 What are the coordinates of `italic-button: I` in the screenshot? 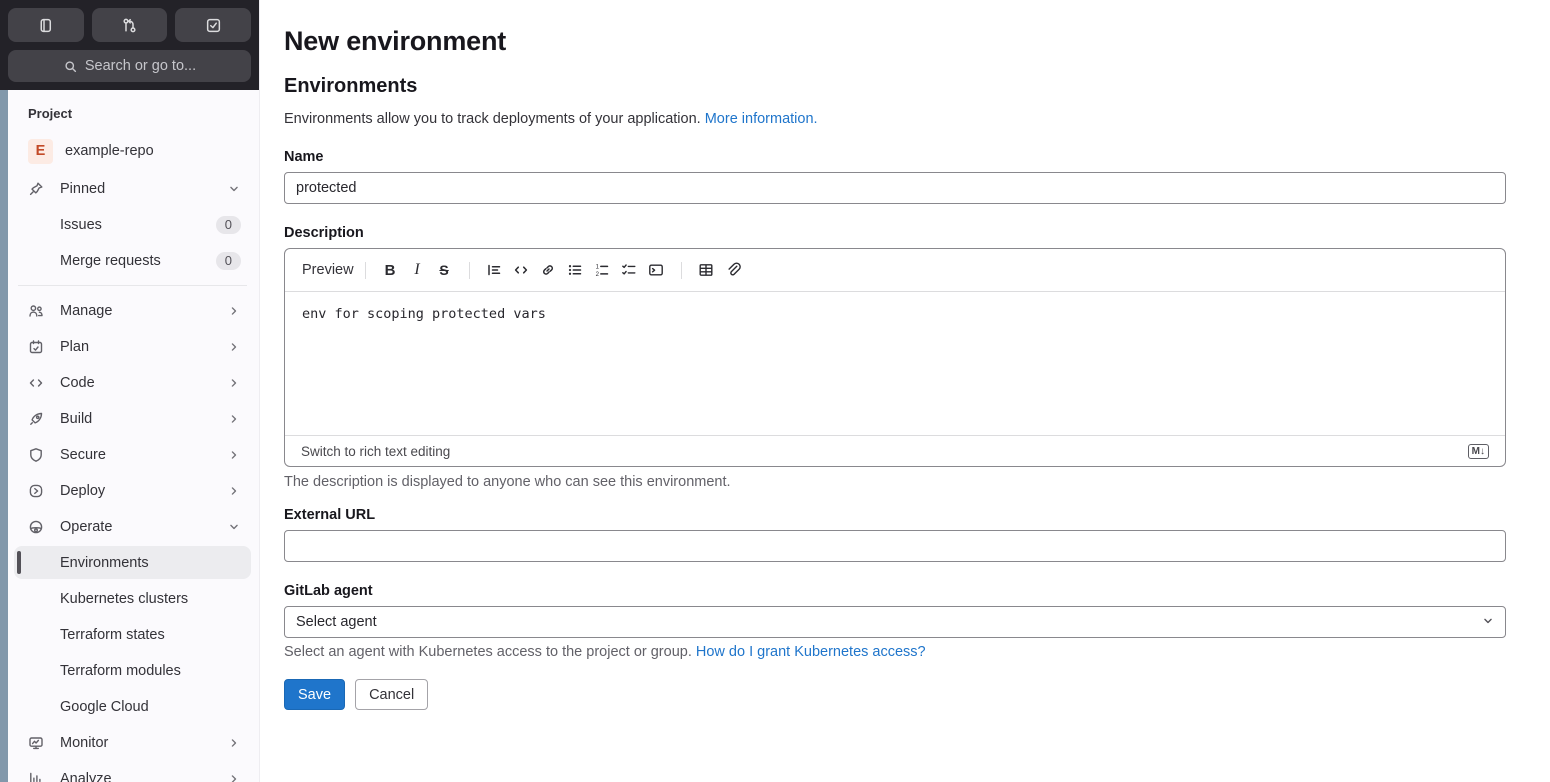 It's located at (417, 270).